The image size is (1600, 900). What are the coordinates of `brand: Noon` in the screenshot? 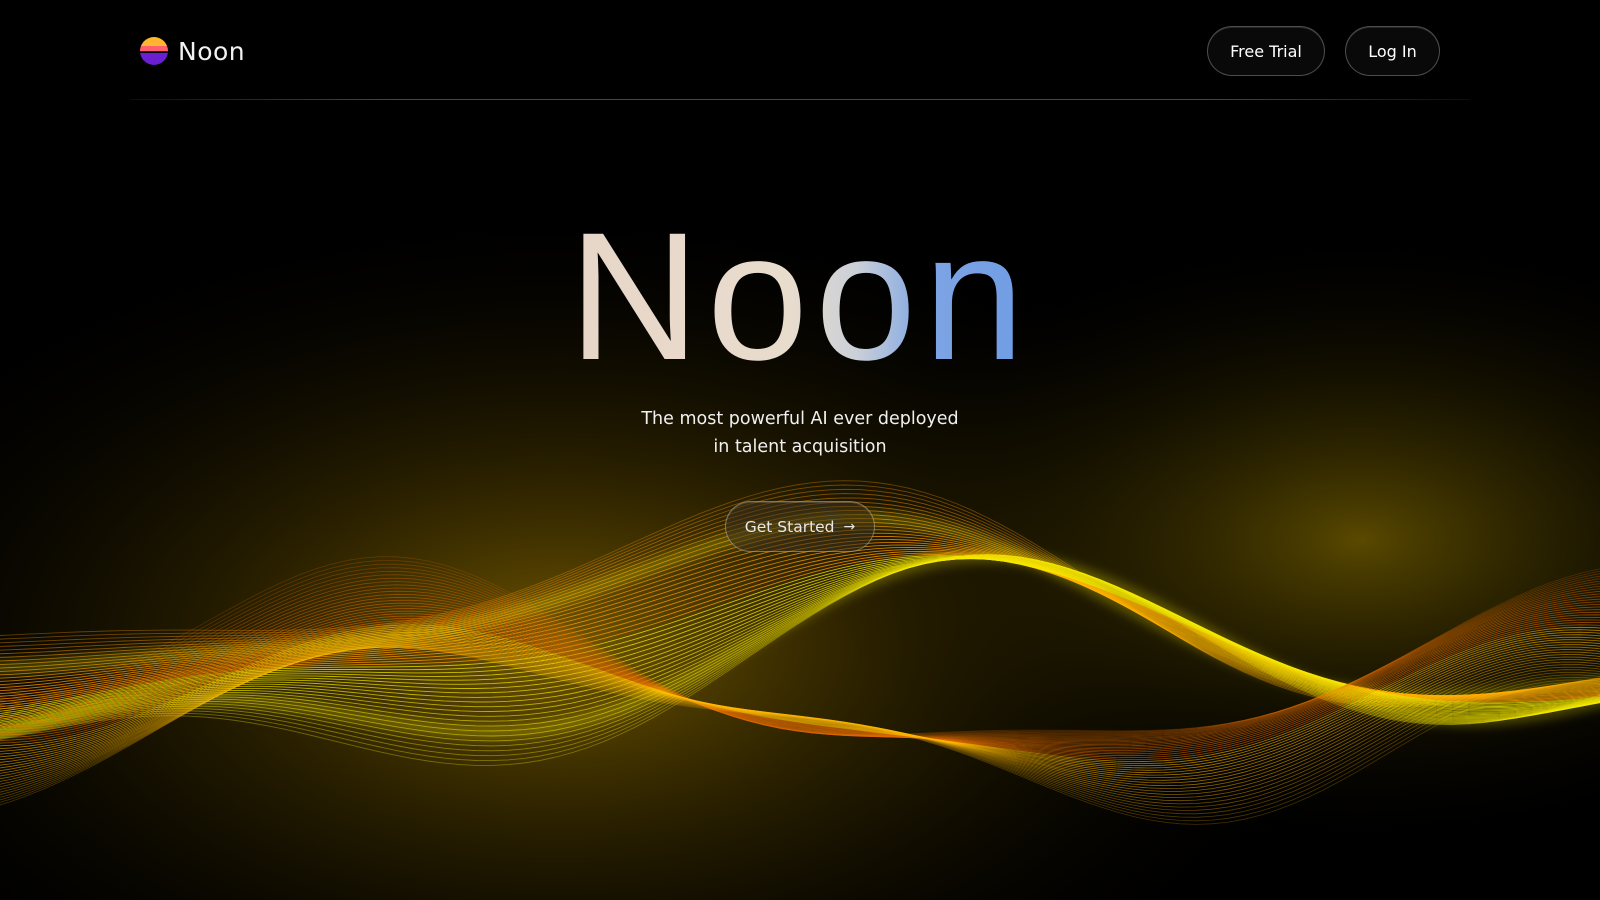 It's located at (192, 51).